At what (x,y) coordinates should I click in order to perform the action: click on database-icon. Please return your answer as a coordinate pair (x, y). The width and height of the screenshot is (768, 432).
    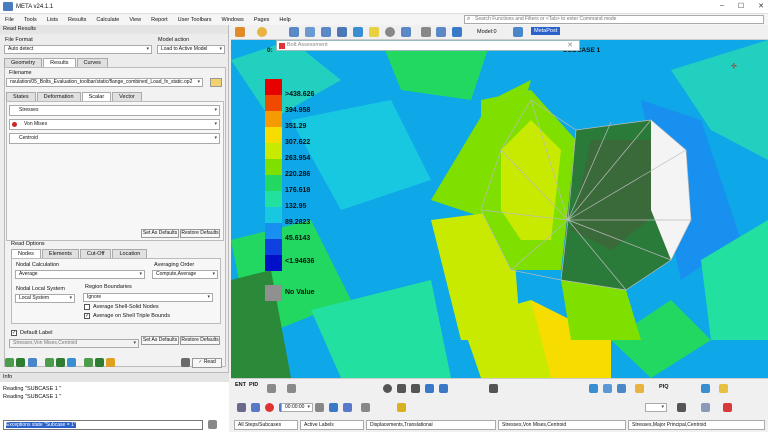
    Looking at the image, I should click on (310, 32).